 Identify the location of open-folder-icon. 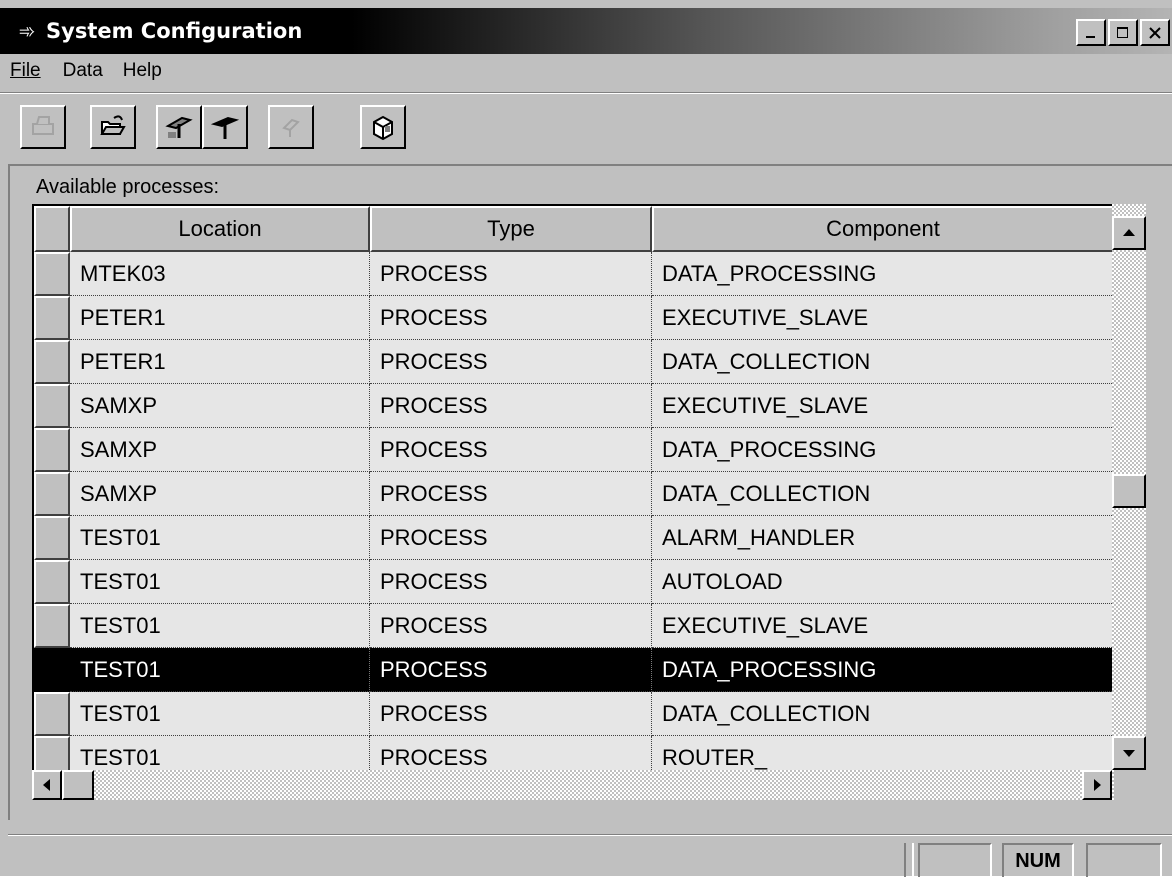
(113, 125).